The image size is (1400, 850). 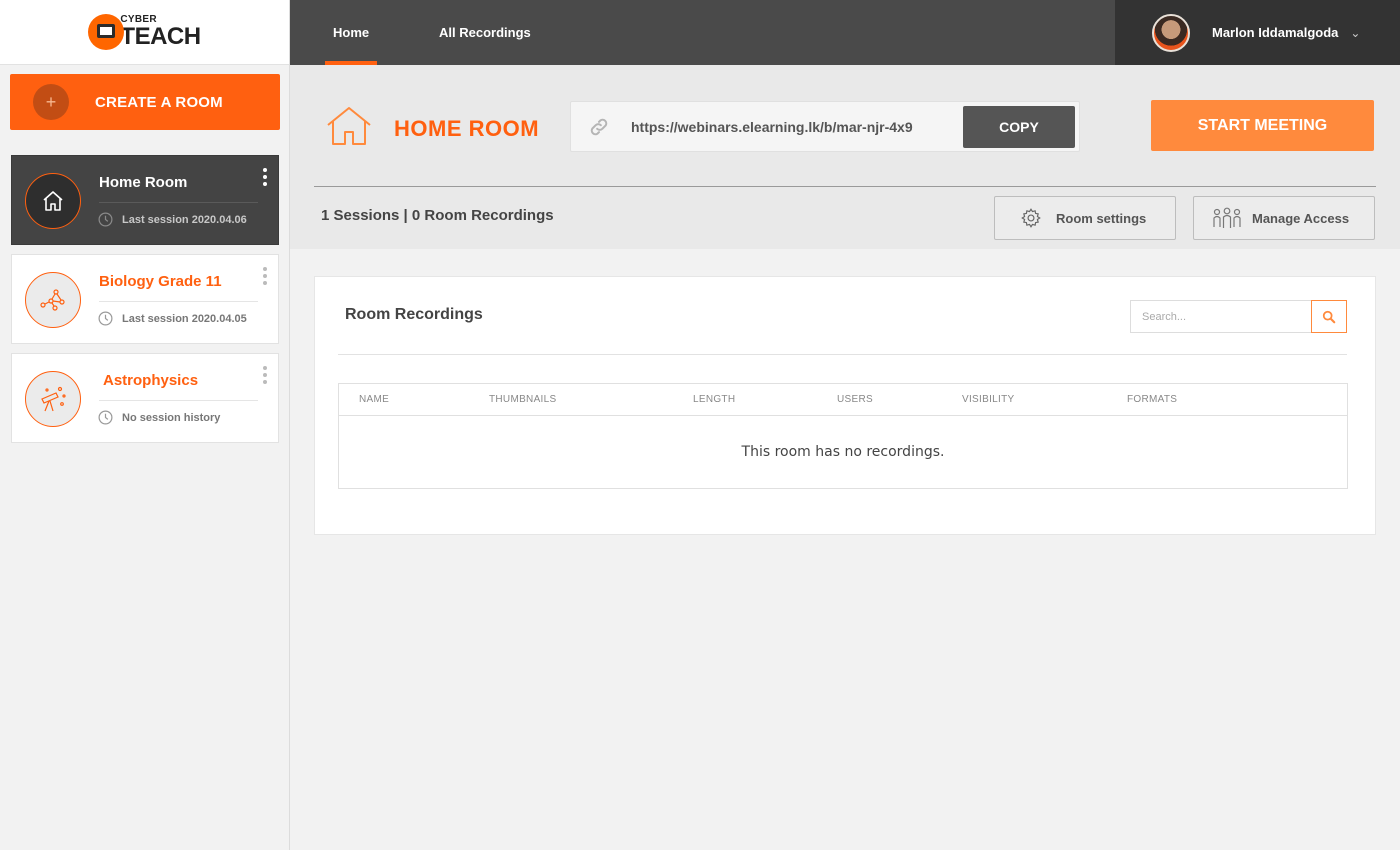 I want to click on search-icon, so click(x=1329, y=316).